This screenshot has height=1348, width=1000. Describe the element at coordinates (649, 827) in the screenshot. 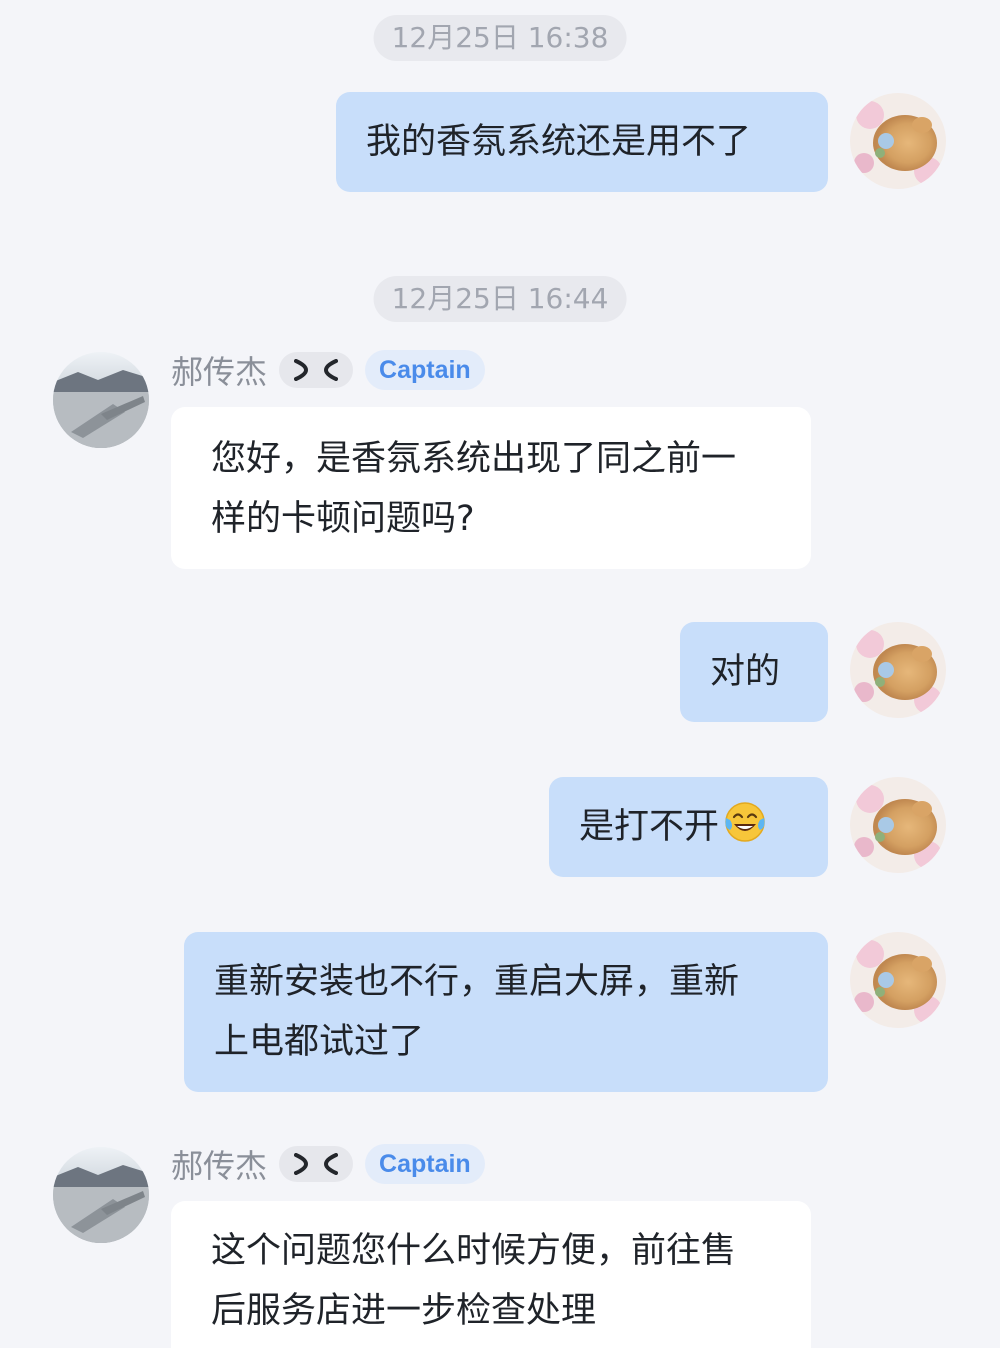

I see `message-text: 是打不开` at that location.